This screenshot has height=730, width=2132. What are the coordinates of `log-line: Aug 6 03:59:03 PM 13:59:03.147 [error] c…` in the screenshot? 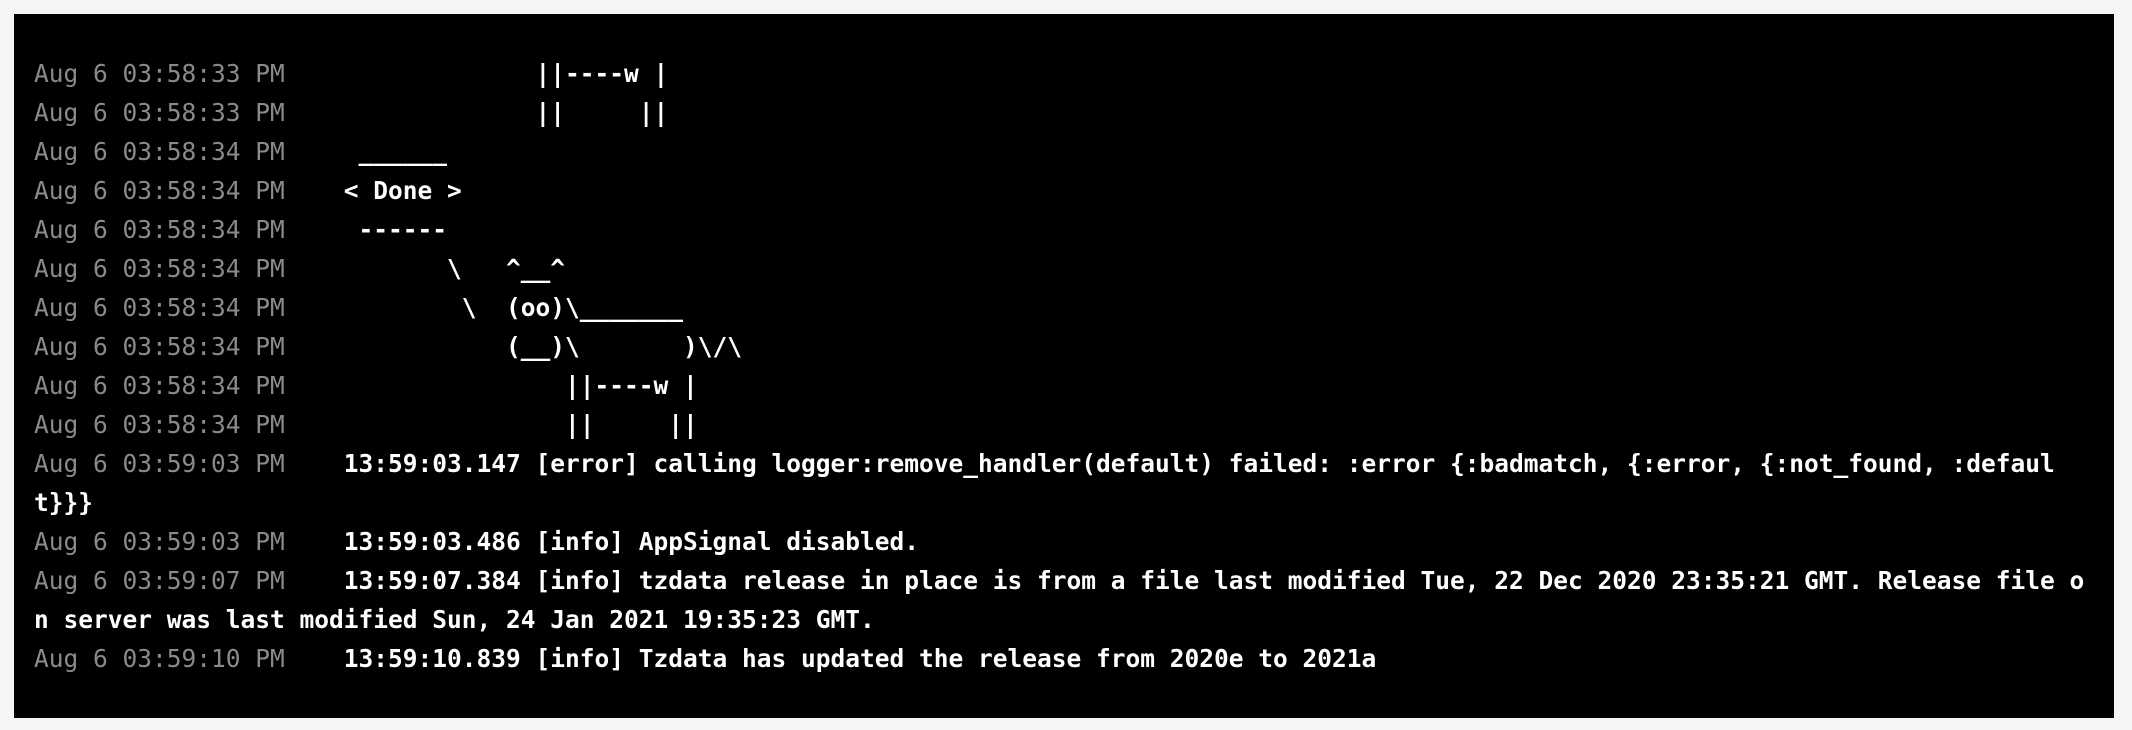 It's located at (1064, 483).